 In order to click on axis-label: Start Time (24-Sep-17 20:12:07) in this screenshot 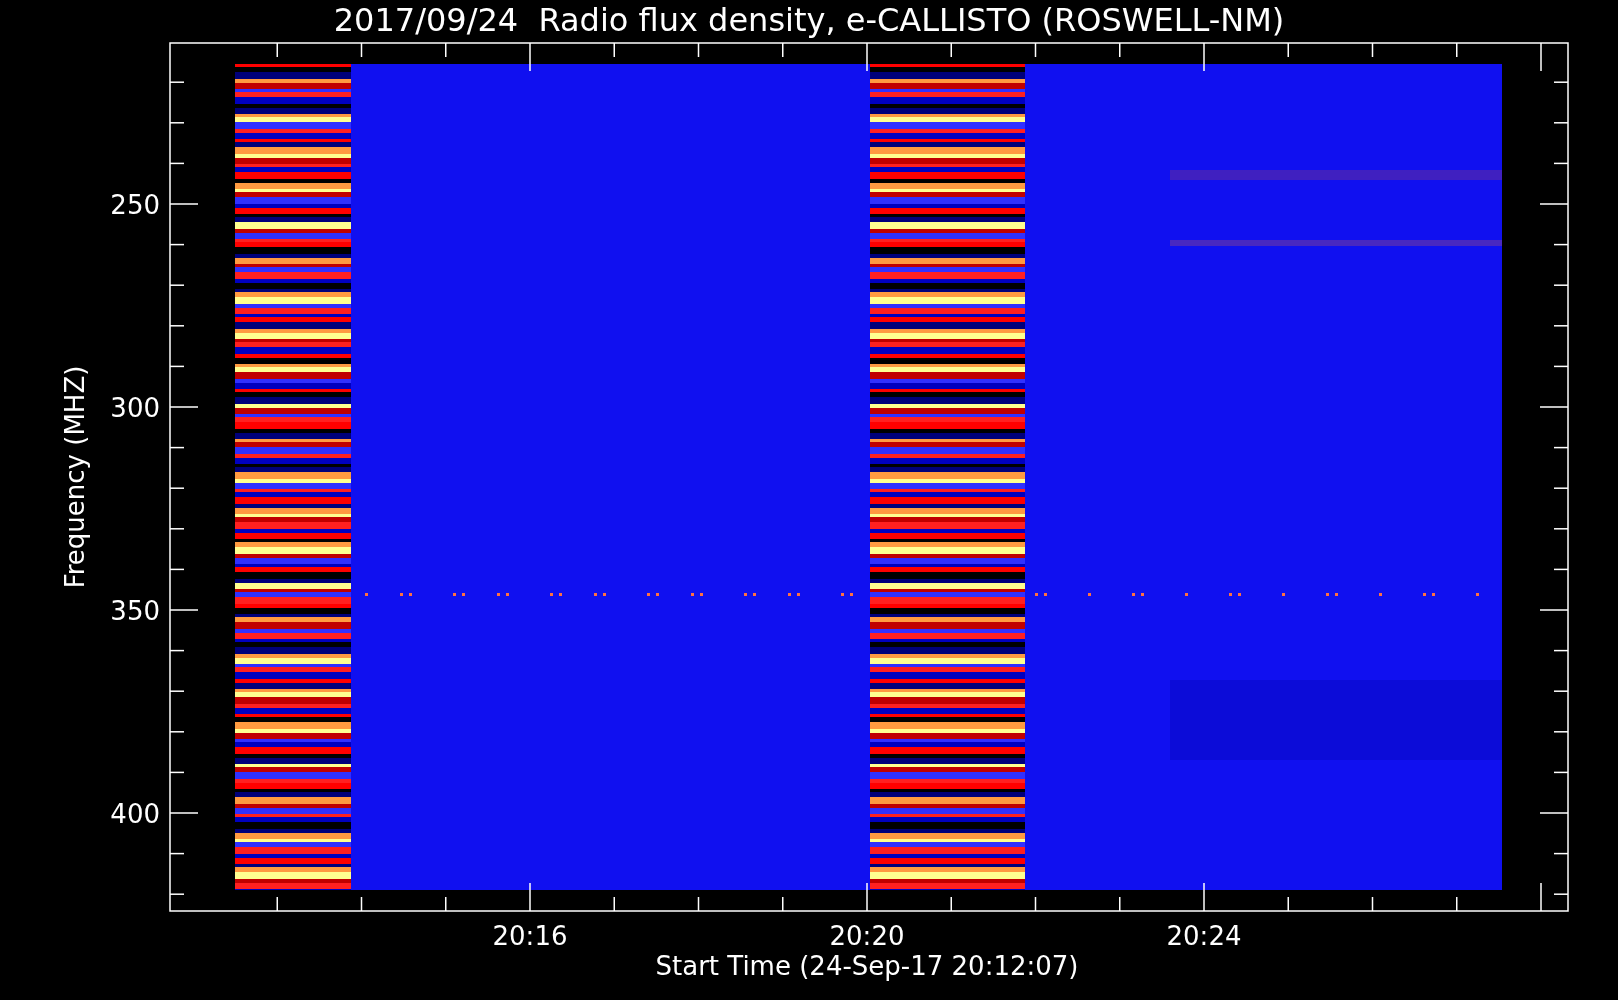, I will do `click(867, 966)`.